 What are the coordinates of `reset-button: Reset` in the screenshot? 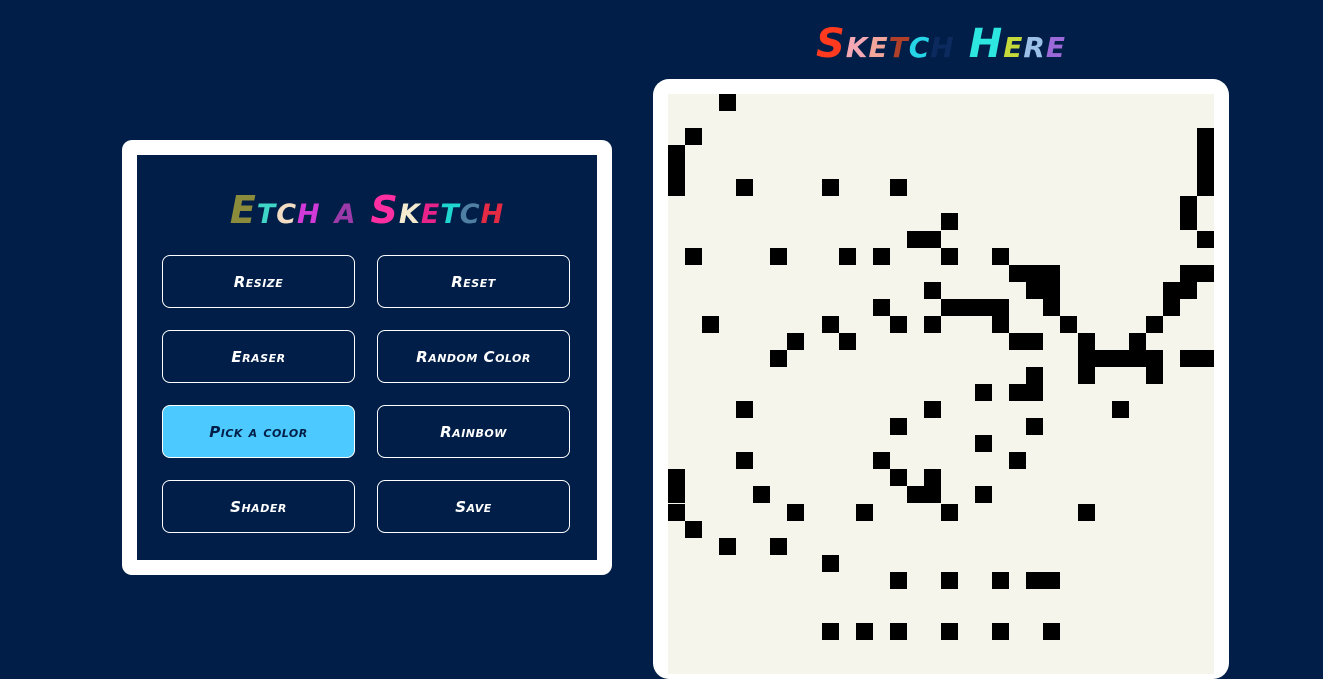 It's located at (473, 281).